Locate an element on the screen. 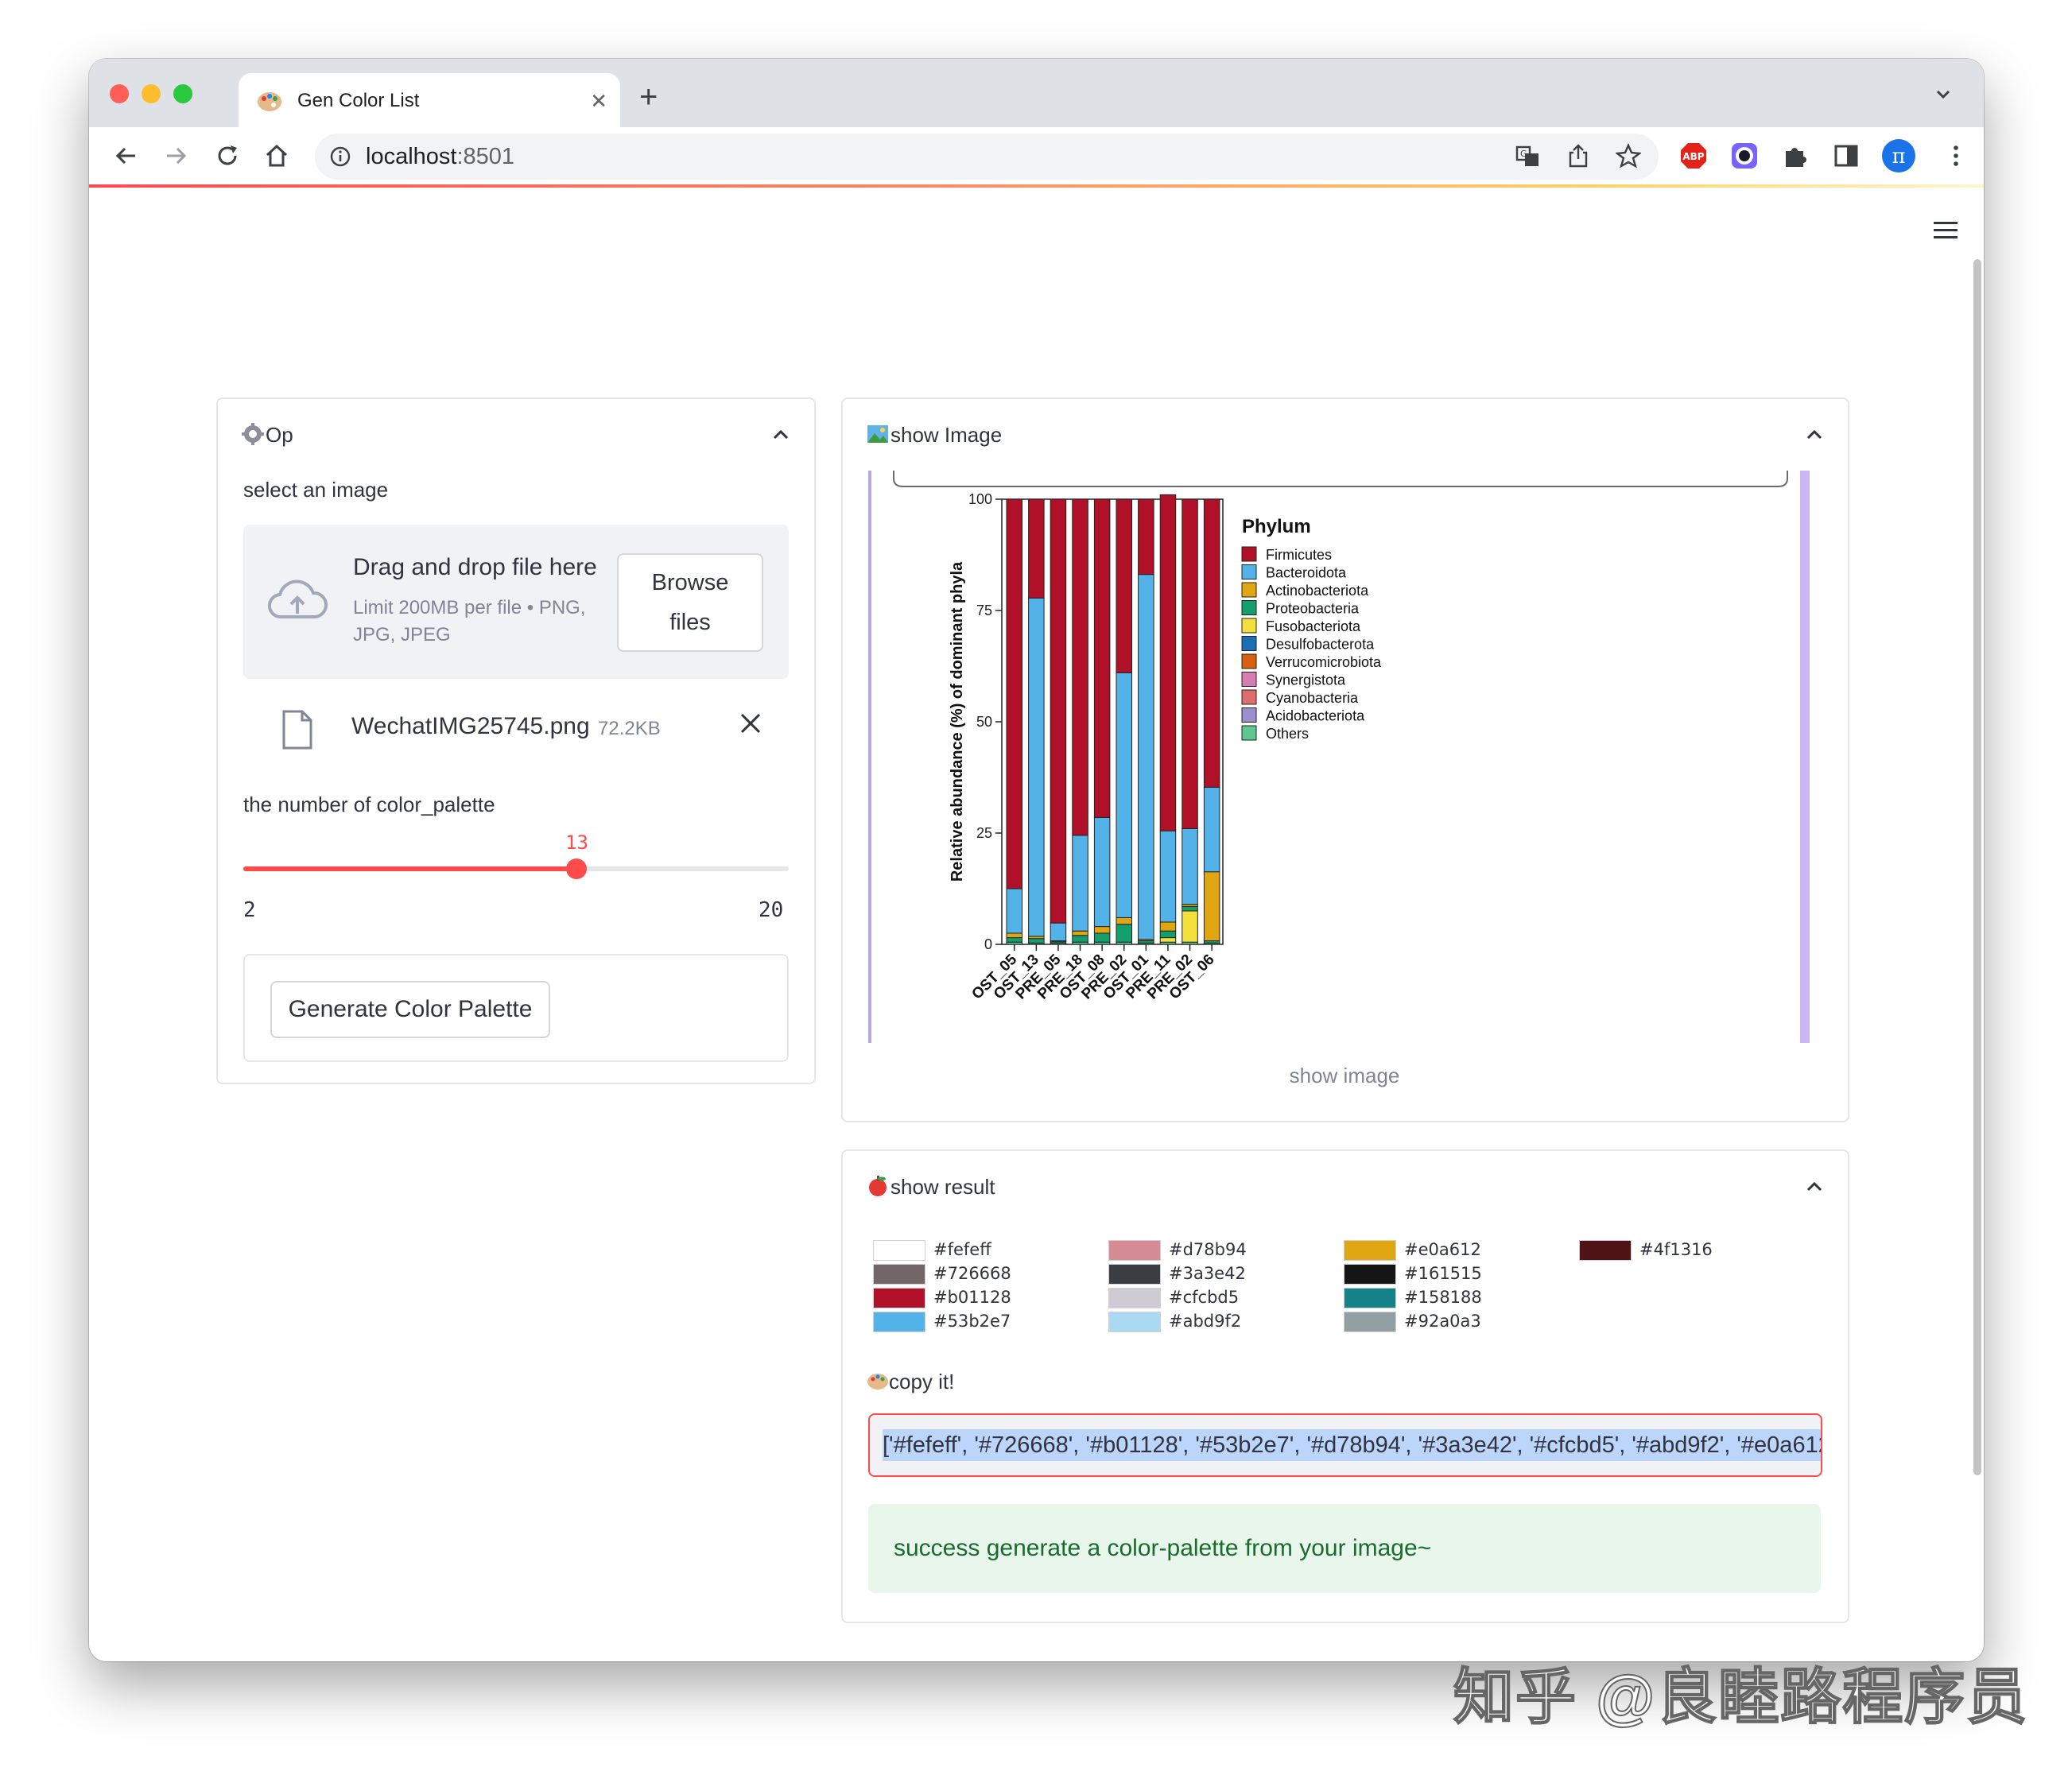 This screenshot has height=1779, width=2072. palette-swatch: #abd9f2 is located at coordinates (1205, 1322).